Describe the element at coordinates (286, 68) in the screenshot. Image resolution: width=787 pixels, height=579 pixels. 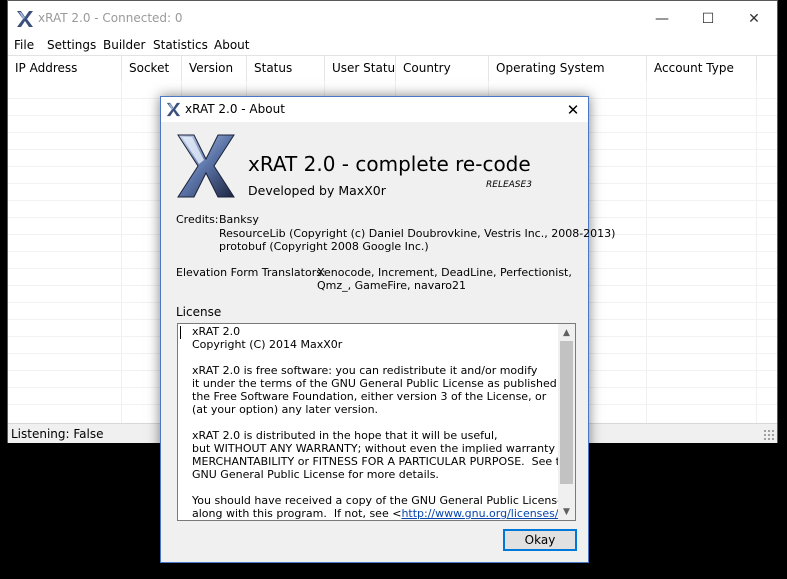
I see `column-status: Status` at that location.